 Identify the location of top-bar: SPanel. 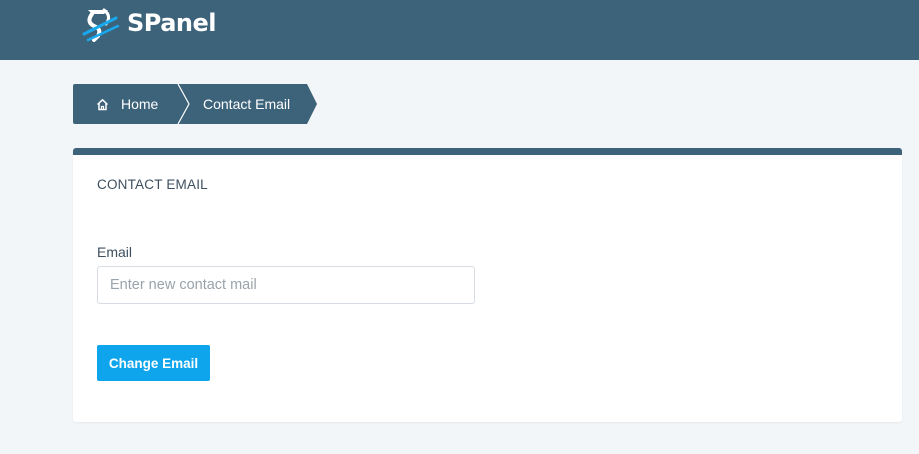
(459, 30).